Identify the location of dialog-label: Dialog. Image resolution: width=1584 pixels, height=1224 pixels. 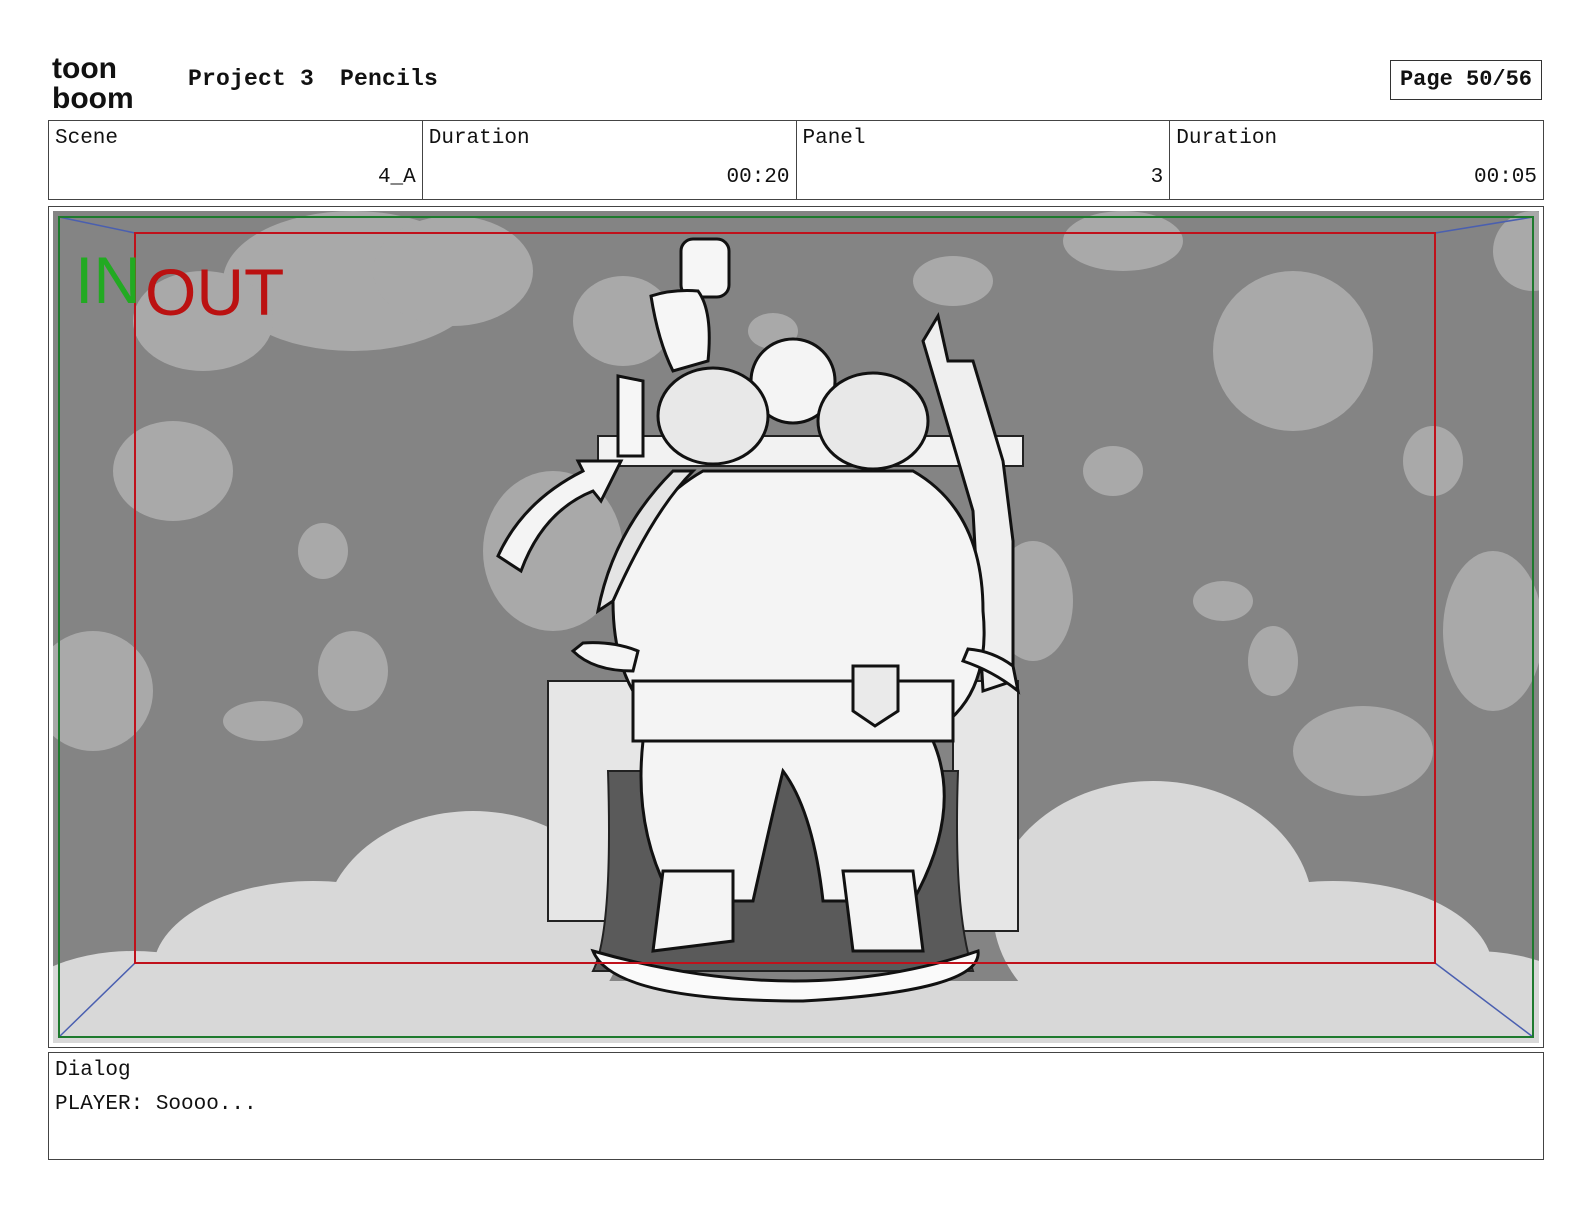
(93, 1070).